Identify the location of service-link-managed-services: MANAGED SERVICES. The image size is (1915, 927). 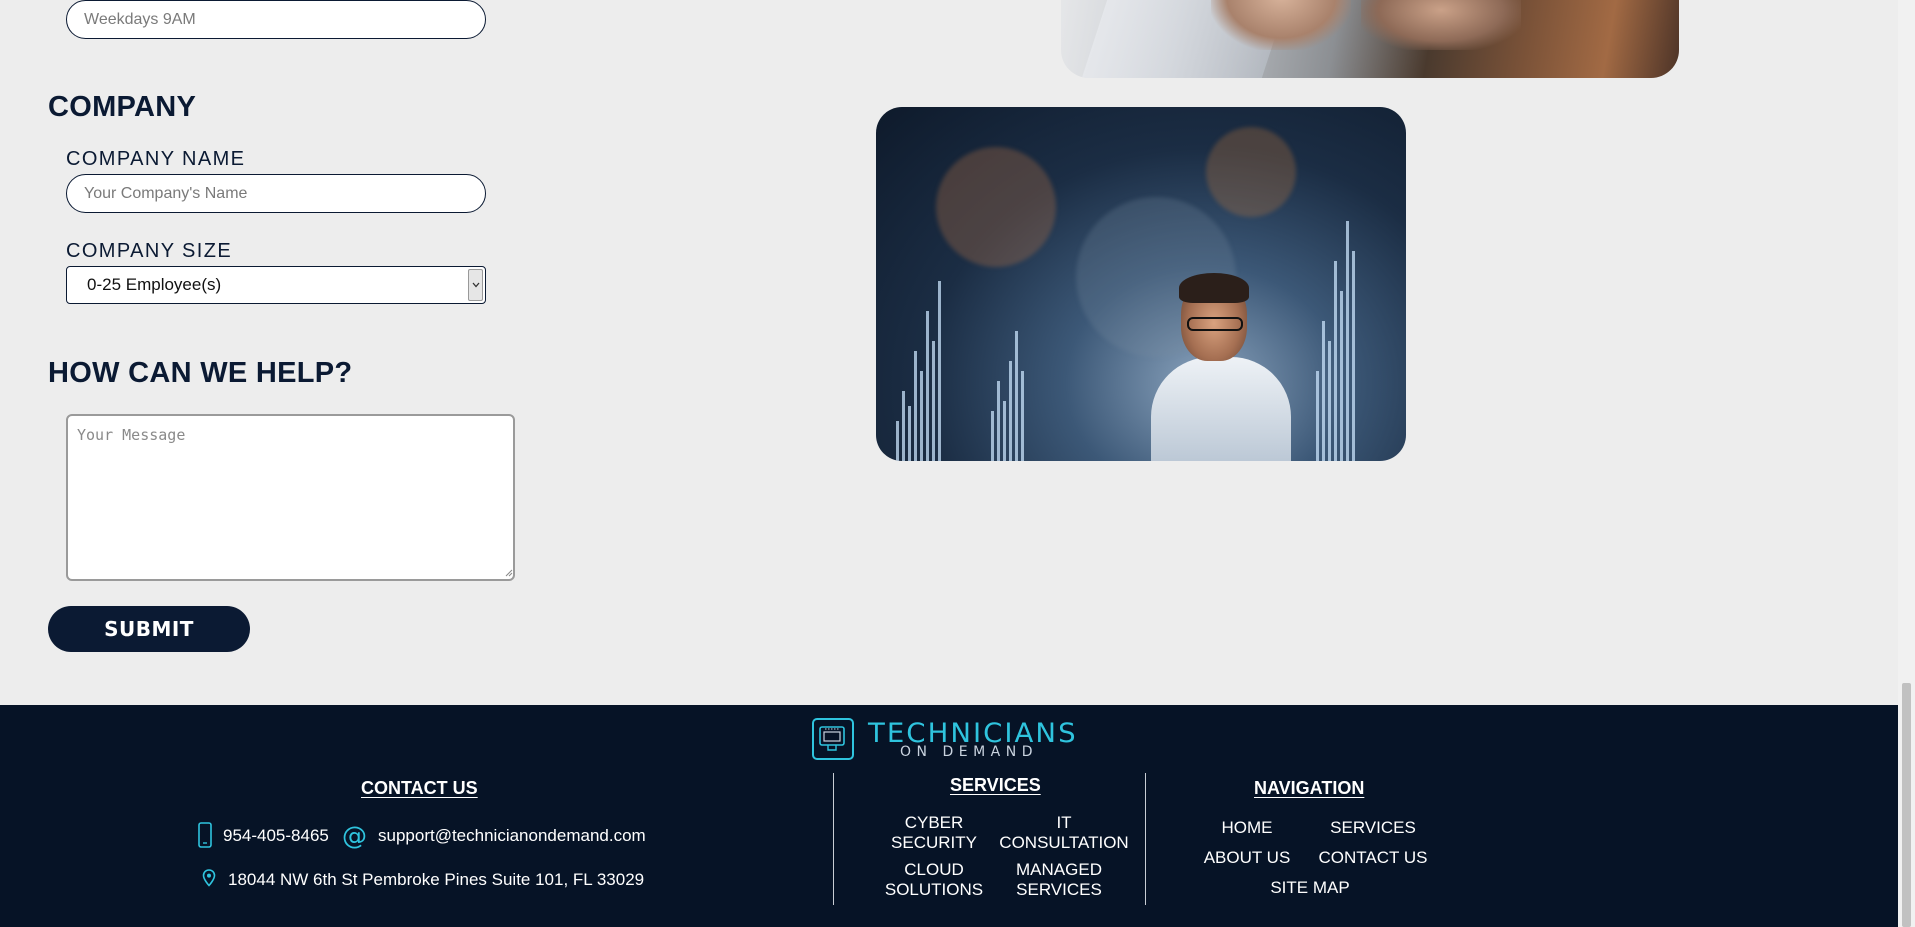
(1059, 880).